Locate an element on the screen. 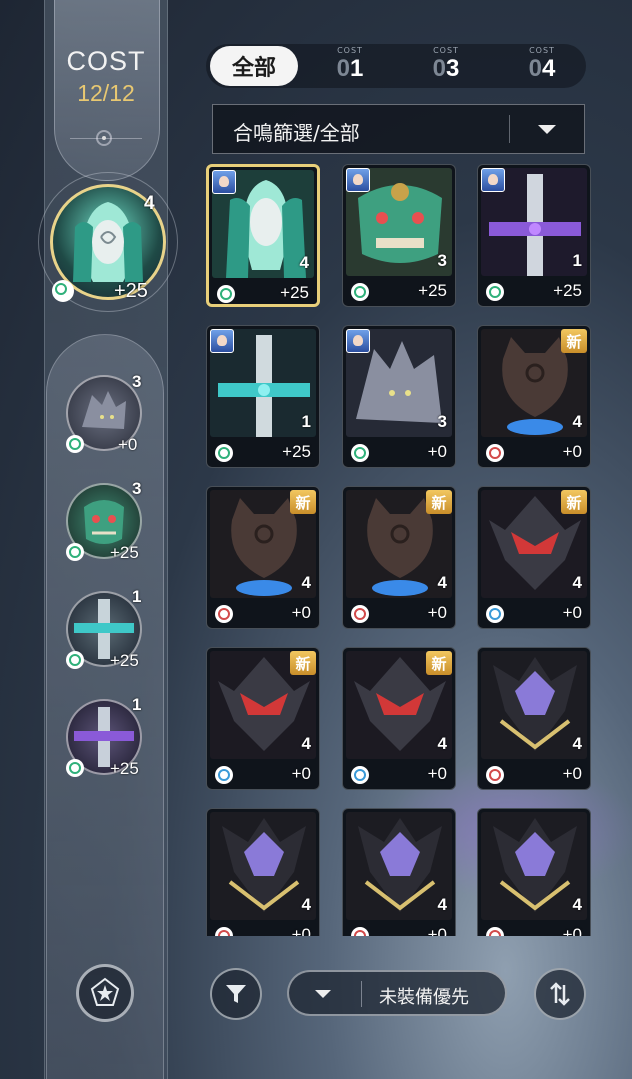  pentagon-star-icon is located at coordinates (105, 991).